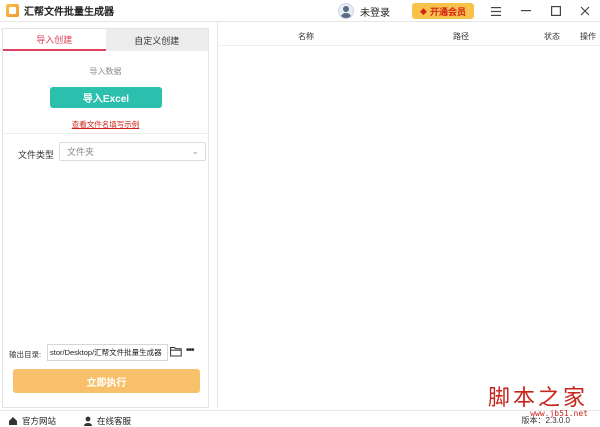 The image size is (600, 427). I want to click on close-icon, so click(585, 11).